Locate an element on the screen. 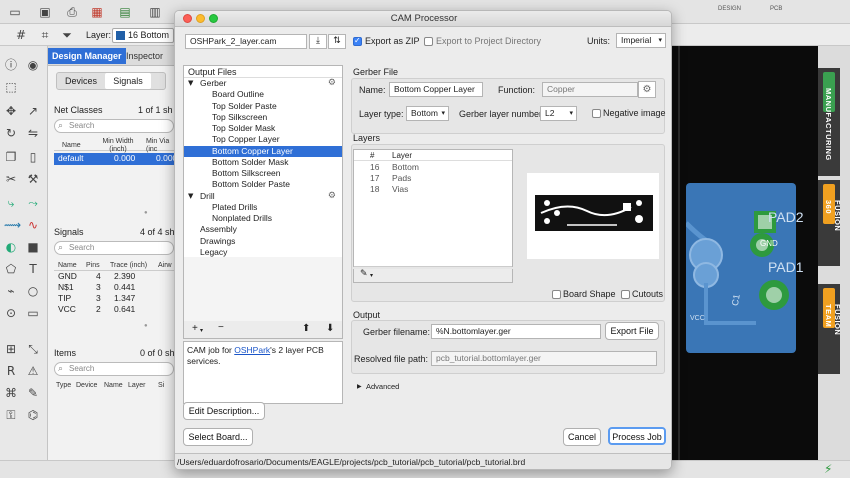 The image size is (850, 478). fusion-360-tab: FUSION 360 is located at coordinates (830, 223).